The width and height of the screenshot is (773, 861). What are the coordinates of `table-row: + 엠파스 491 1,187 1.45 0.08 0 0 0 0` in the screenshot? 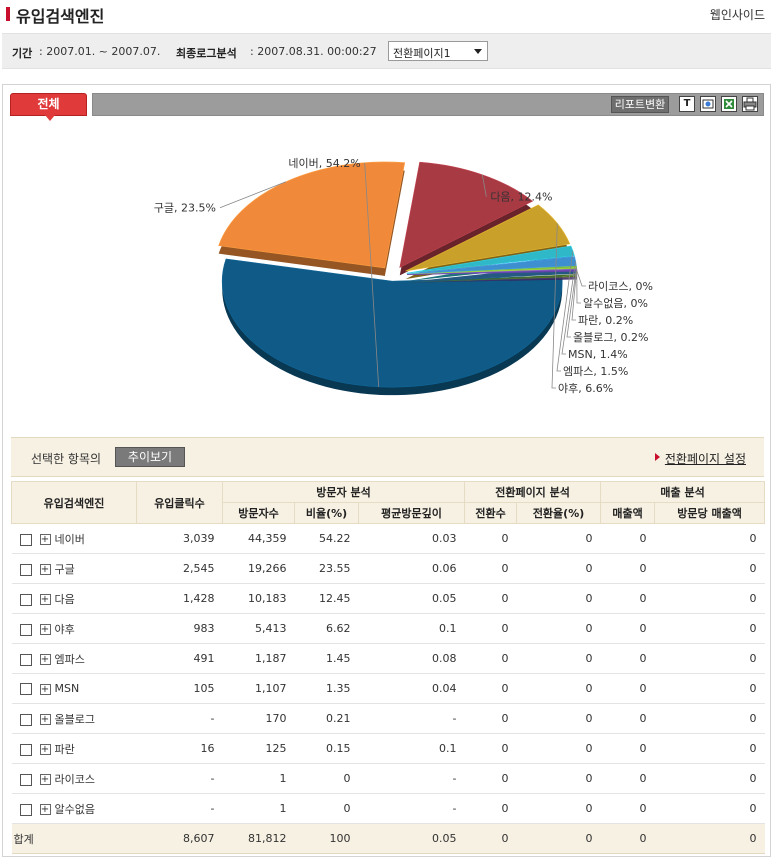 It's located at (388, 658).